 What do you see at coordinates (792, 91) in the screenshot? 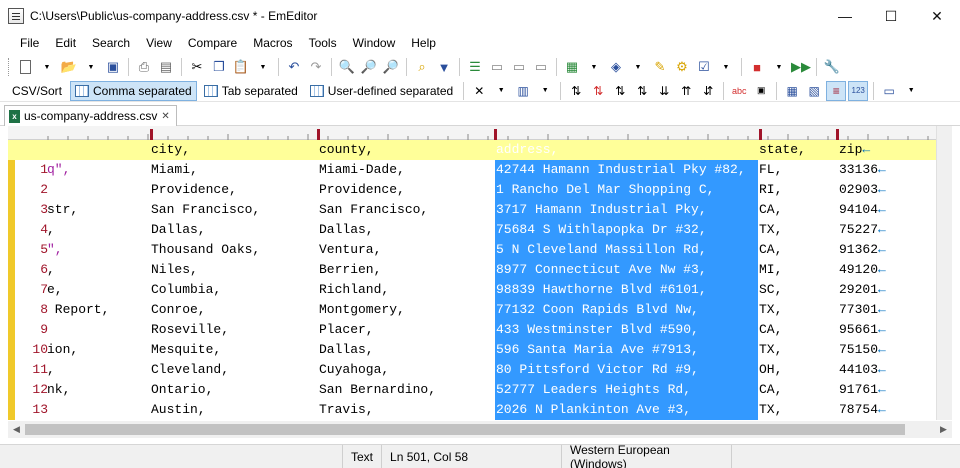
I see `table-view-icon: ▦` at bounding box center [792, 91].